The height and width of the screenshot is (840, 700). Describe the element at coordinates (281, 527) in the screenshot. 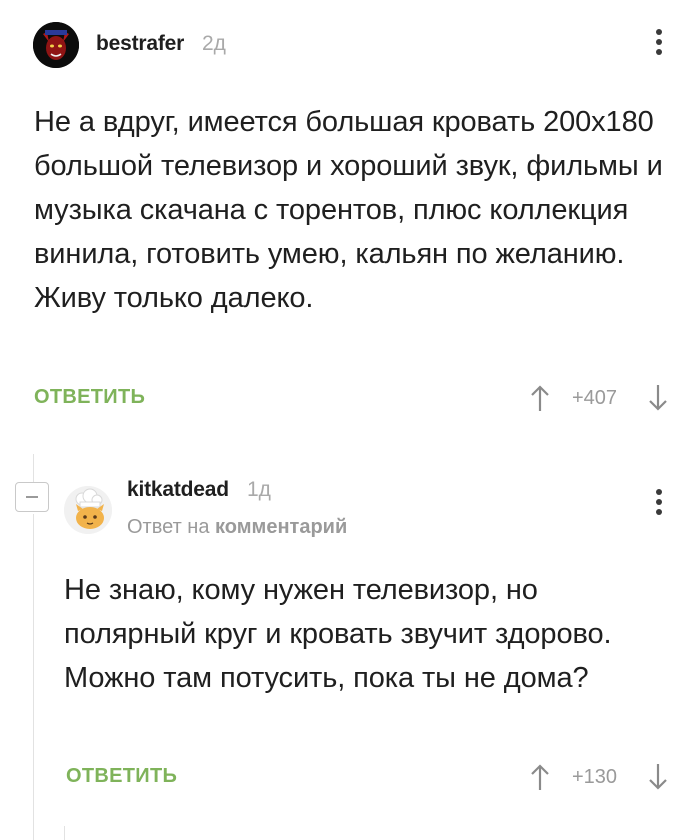

I see `reply-to-link: комментарий` at that location.